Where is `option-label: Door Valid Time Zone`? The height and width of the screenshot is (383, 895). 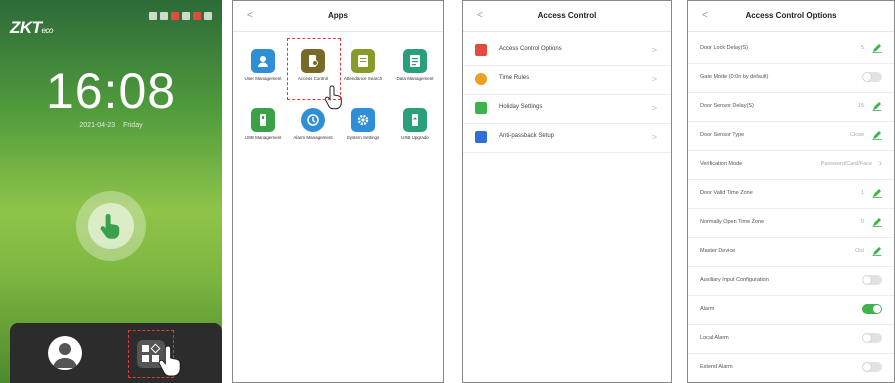 option-label: Door Valid Time Zone is located at coordinates (726, 193).